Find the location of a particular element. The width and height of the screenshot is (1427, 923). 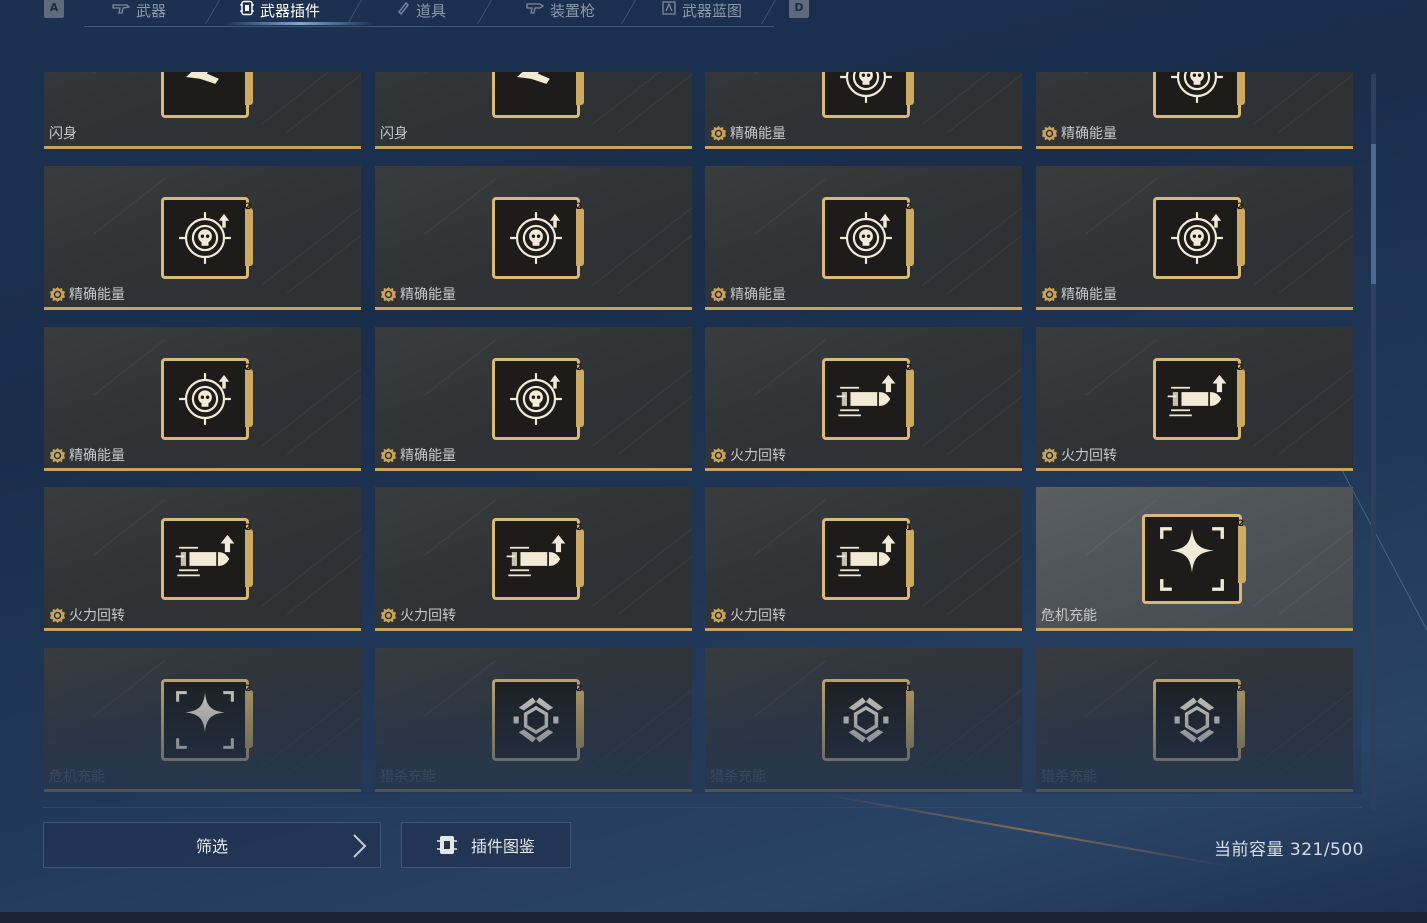

plugin-card: 1 火力回转 is located at coordinates (863, 559).